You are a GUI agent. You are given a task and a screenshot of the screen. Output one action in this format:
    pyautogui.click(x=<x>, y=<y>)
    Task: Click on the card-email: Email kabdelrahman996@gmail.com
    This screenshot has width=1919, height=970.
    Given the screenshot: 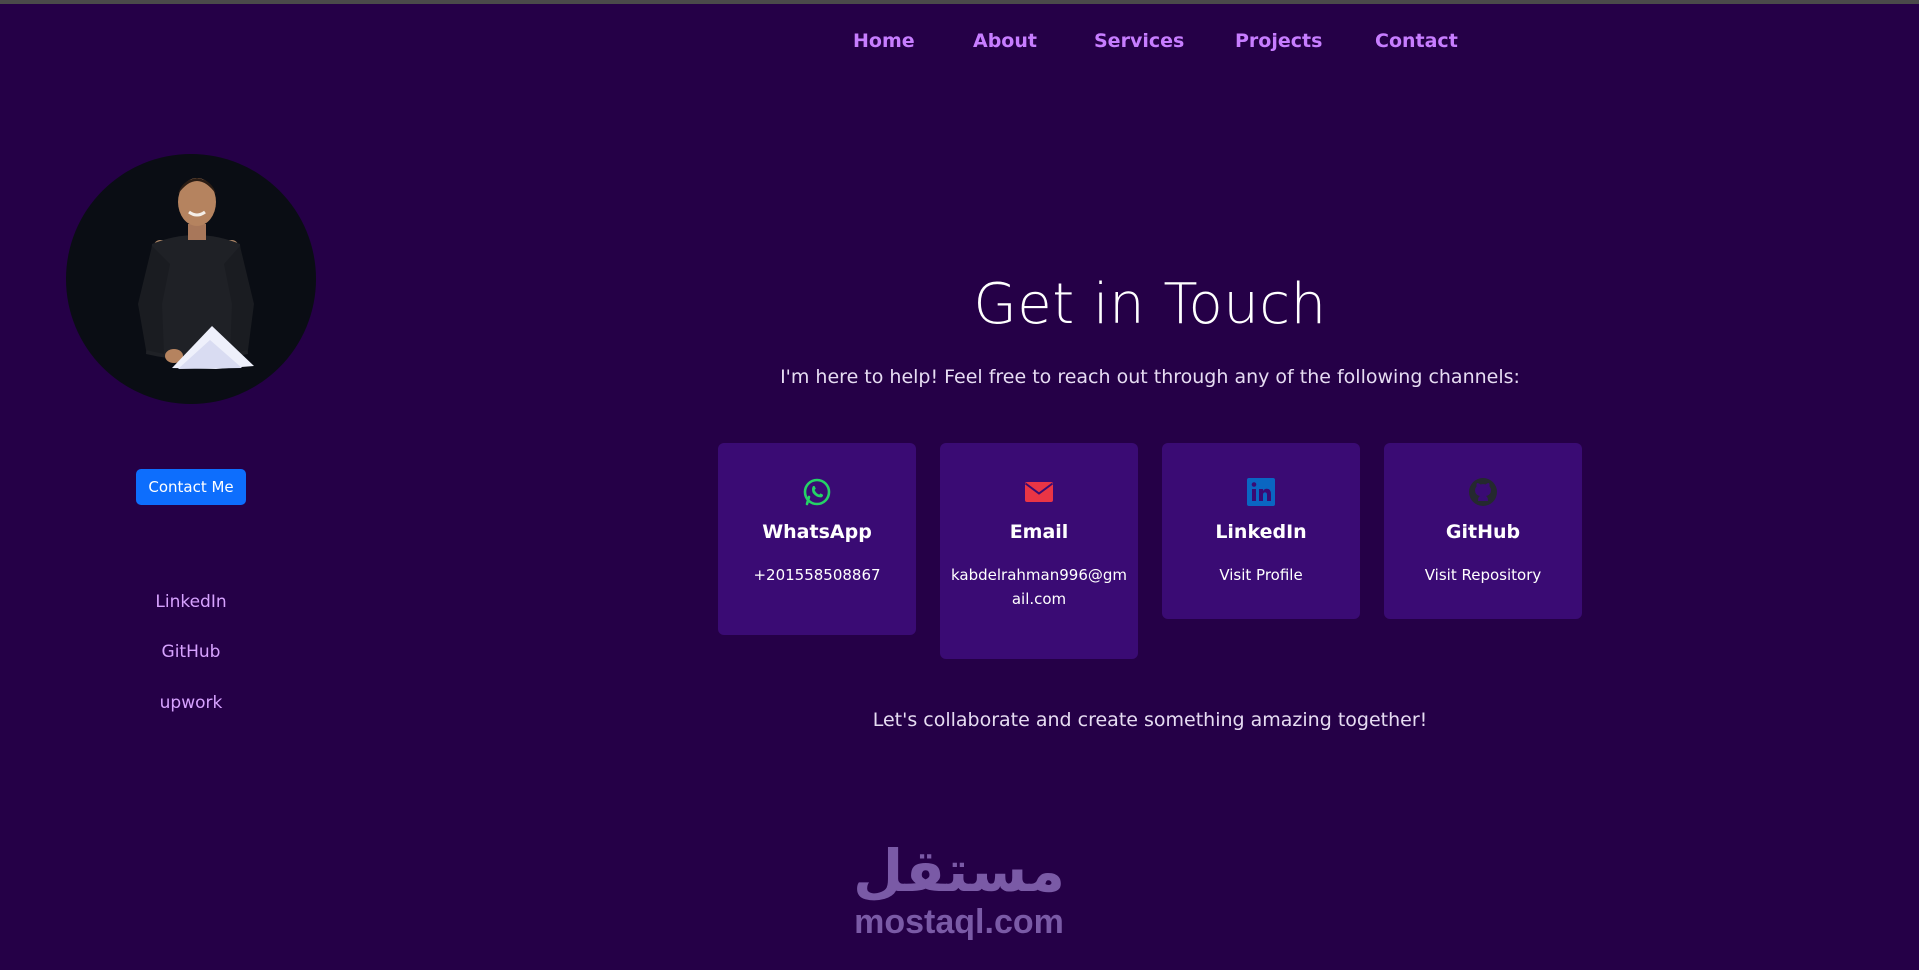 What is the action you would take?
    pyautogui.click(x=1039, y=551)
    